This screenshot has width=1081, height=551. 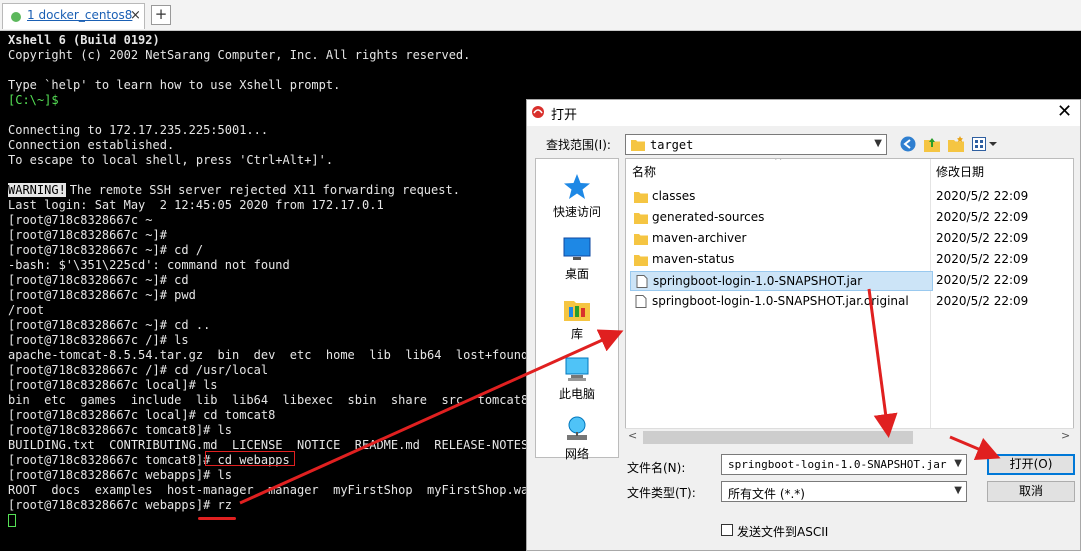 I want to click on place-network: 网络, so click(x=577, y=441).